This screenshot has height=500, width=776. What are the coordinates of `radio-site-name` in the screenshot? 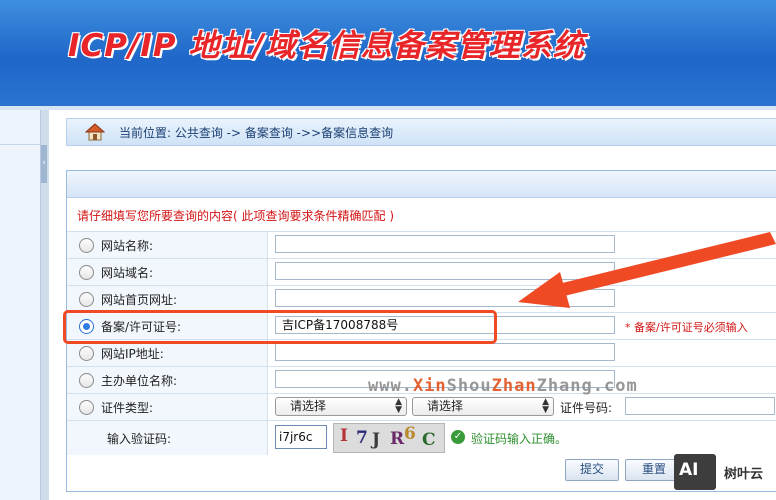 It's located at (86, 245).